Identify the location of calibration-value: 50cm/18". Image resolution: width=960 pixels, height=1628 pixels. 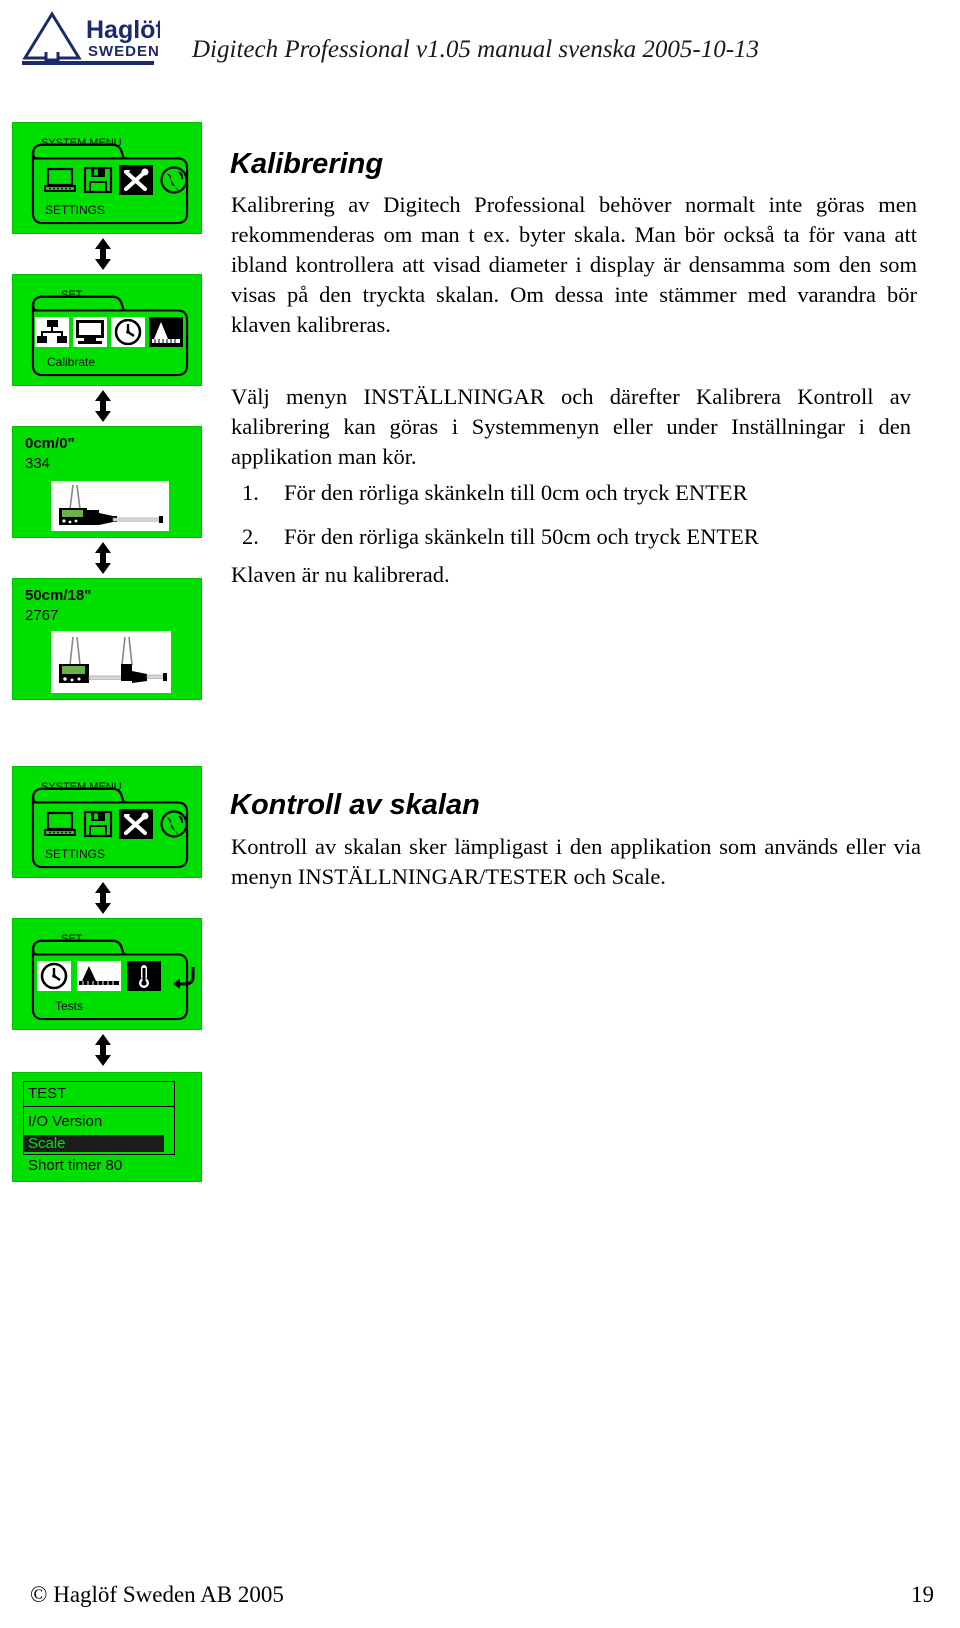
(58, 595).